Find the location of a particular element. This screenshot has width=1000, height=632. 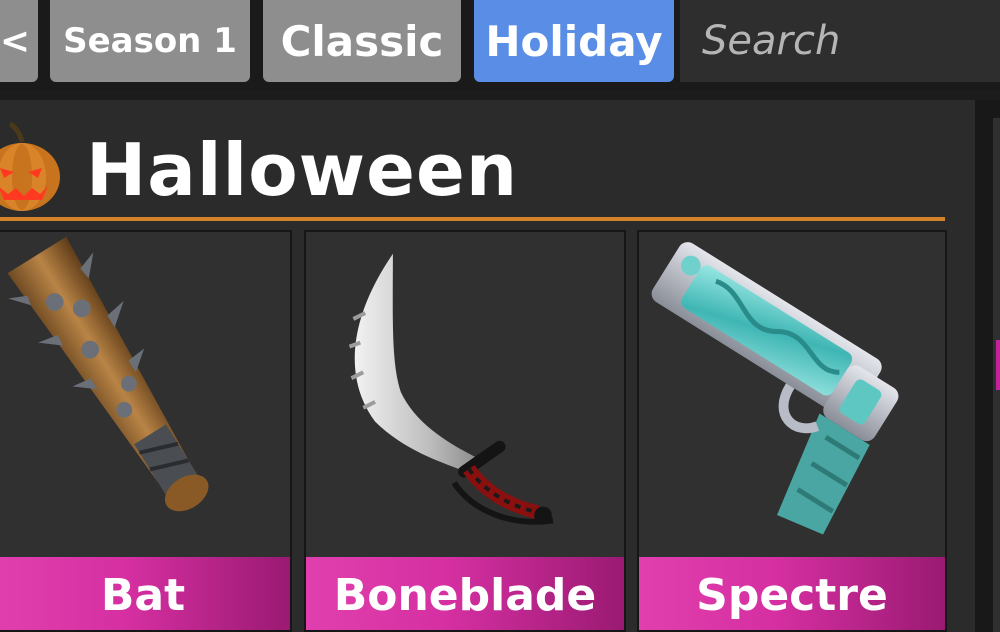

top-tab-bar: < Season 1 Classic Holiday is located at coordinates (500, 45).